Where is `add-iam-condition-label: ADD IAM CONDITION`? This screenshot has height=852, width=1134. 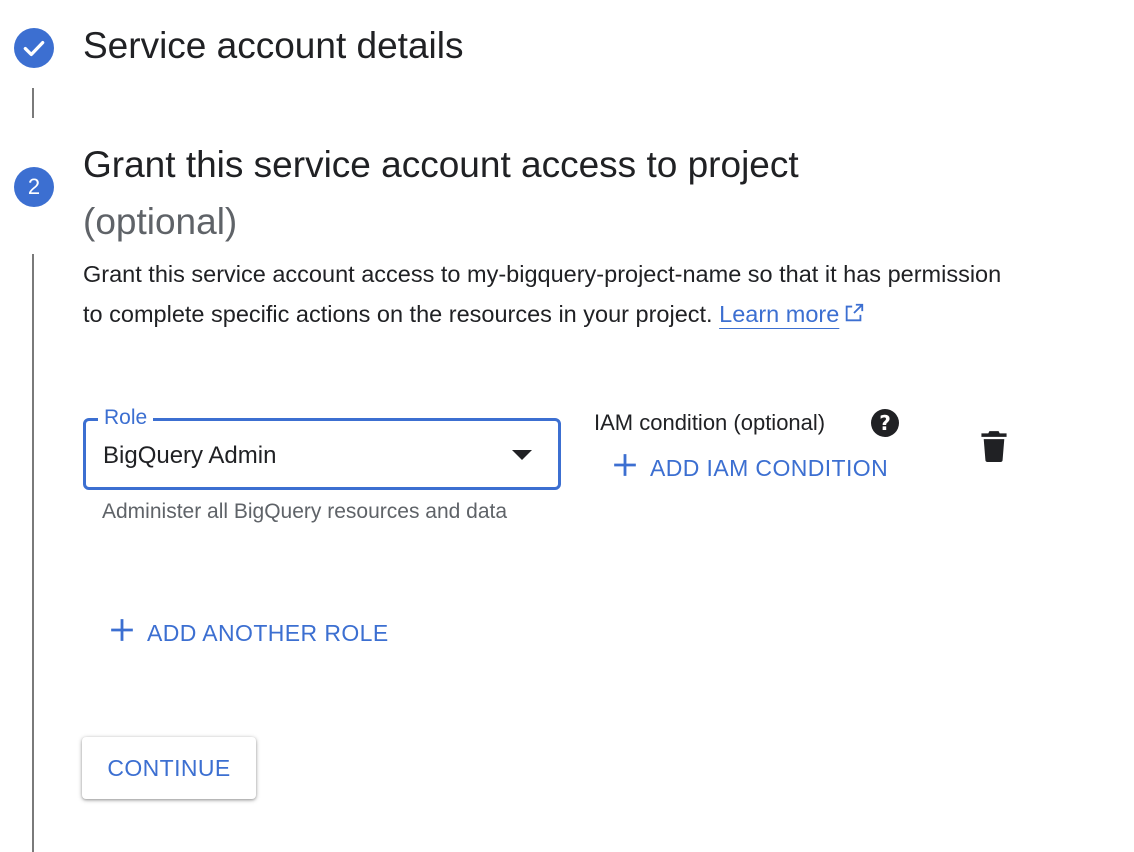
add-iam-condition-label: ADD IAM CONDITION is located at coordinates (769, 467).